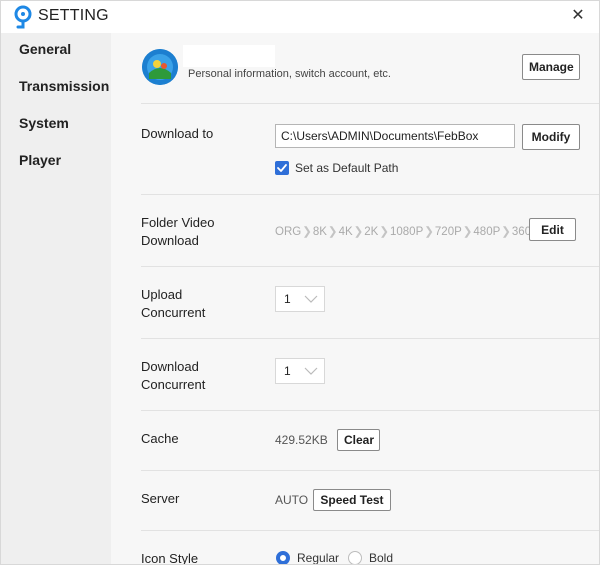 The image size is (600, 565). What do you see at coordinates (300, 371) in the screenshot?
I see `download-concurrent-select: 1` at bounding box center [300, 371].